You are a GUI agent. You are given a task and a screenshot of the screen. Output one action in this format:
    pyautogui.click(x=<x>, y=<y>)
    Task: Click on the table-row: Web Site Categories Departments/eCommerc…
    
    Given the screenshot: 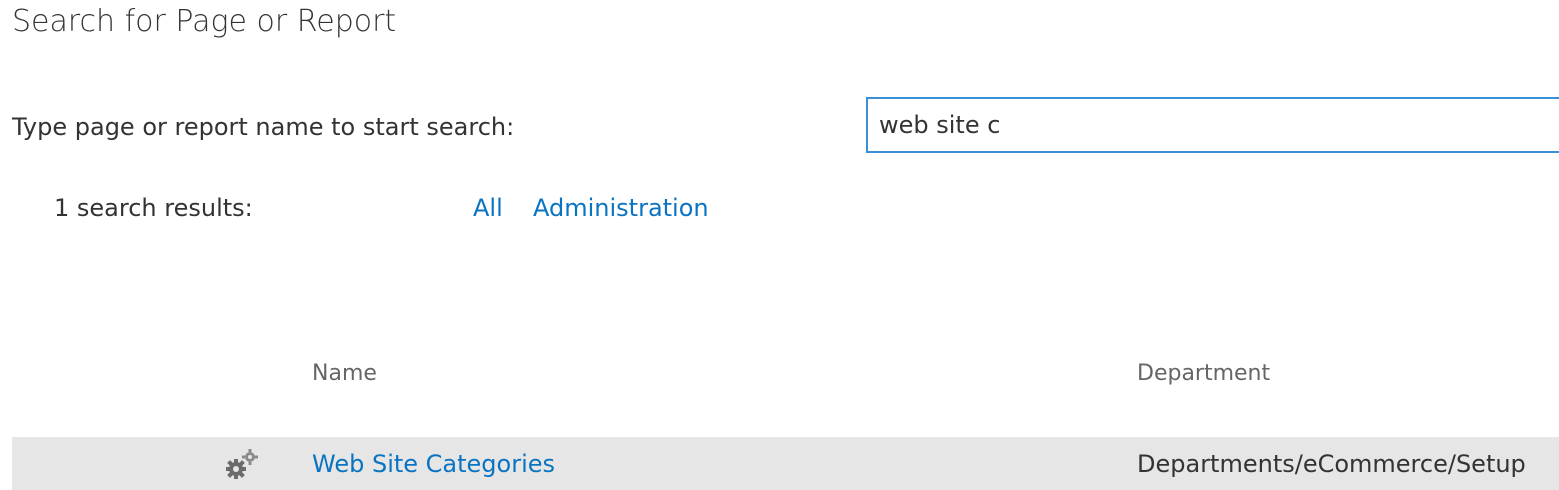 What is the action you would take?
    pyautogui.click(x=785, y=463)
    